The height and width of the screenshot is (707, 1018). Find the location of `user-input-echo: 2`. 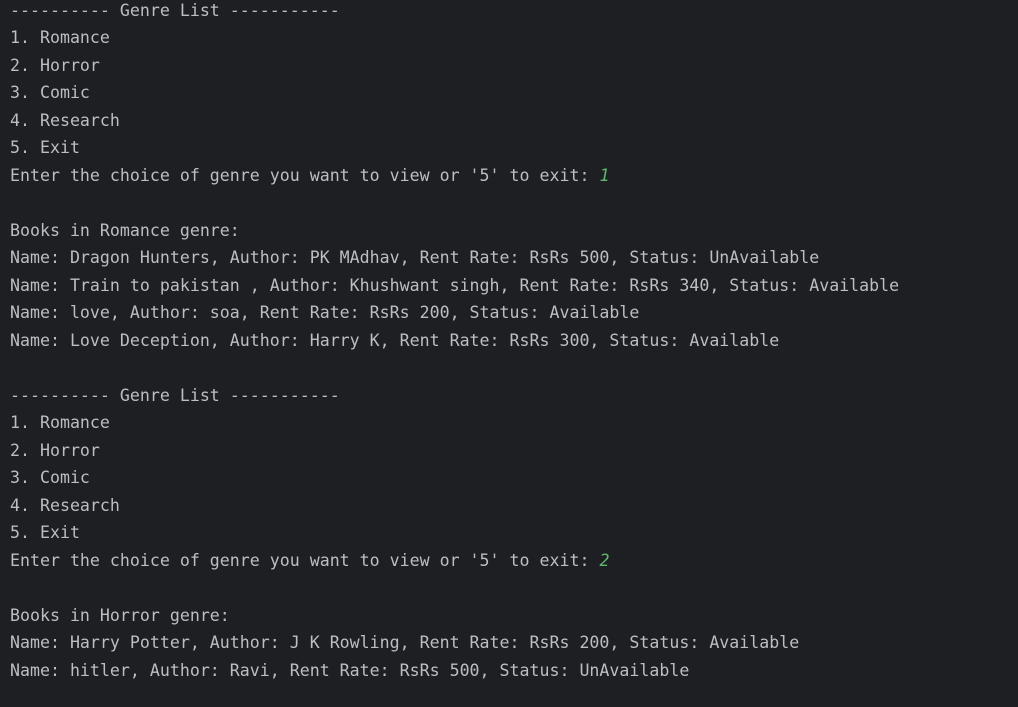

user-input-echo: 2 is located at coordinates (604, 560).